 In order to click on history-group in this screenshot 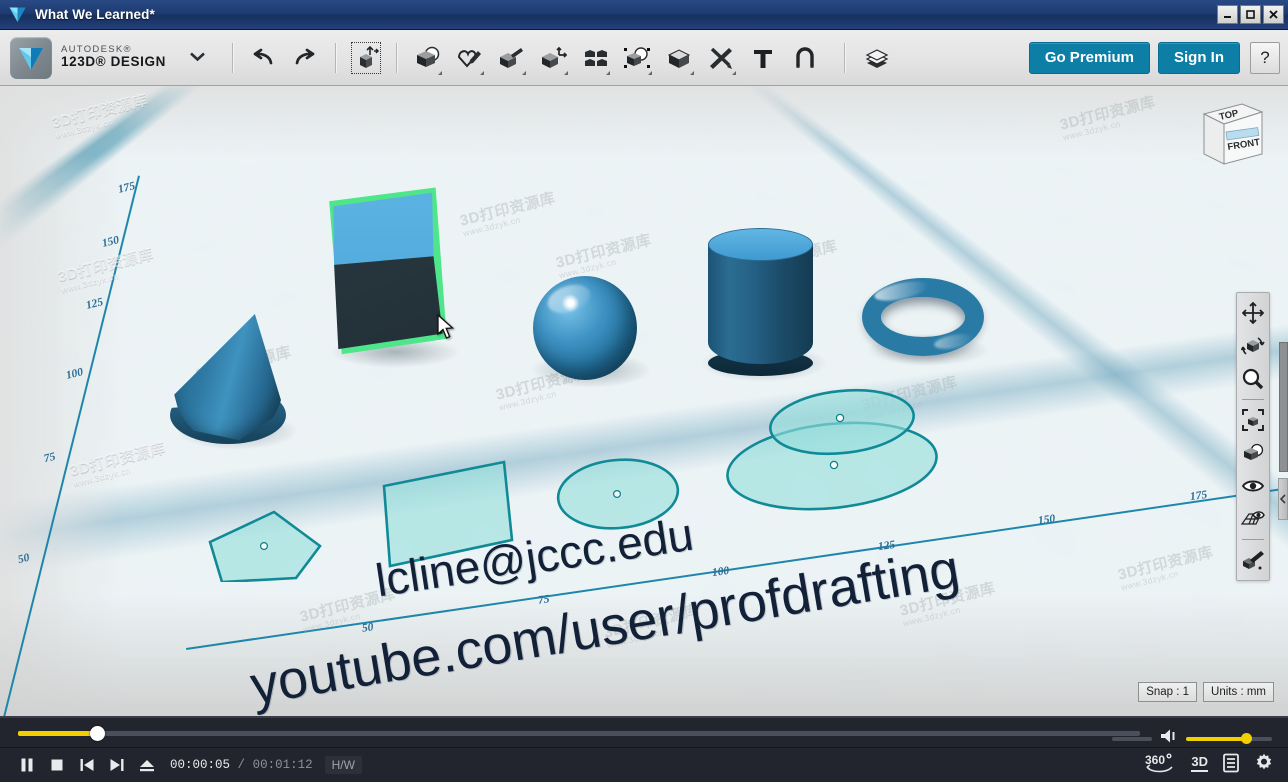, I will do `click(284, 58)`.